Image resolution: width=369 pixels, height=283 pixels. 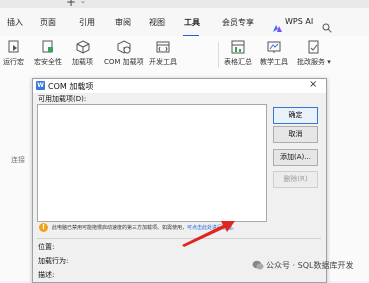 I want to click on cancel-button: 取消, so click(x=295, y=134).